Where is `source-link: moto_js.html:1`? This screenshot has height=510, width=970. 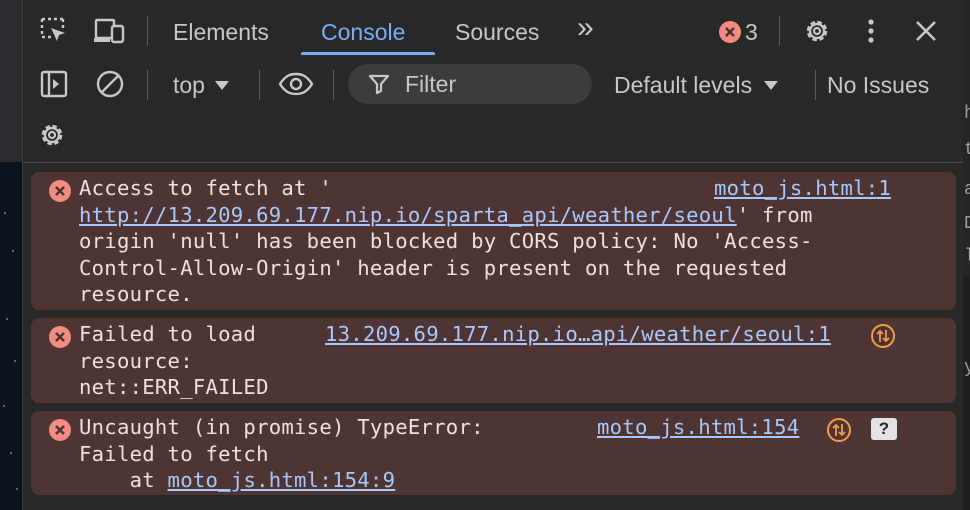 source-link: moto_js.html:1 is located at coordinates (802, 188).